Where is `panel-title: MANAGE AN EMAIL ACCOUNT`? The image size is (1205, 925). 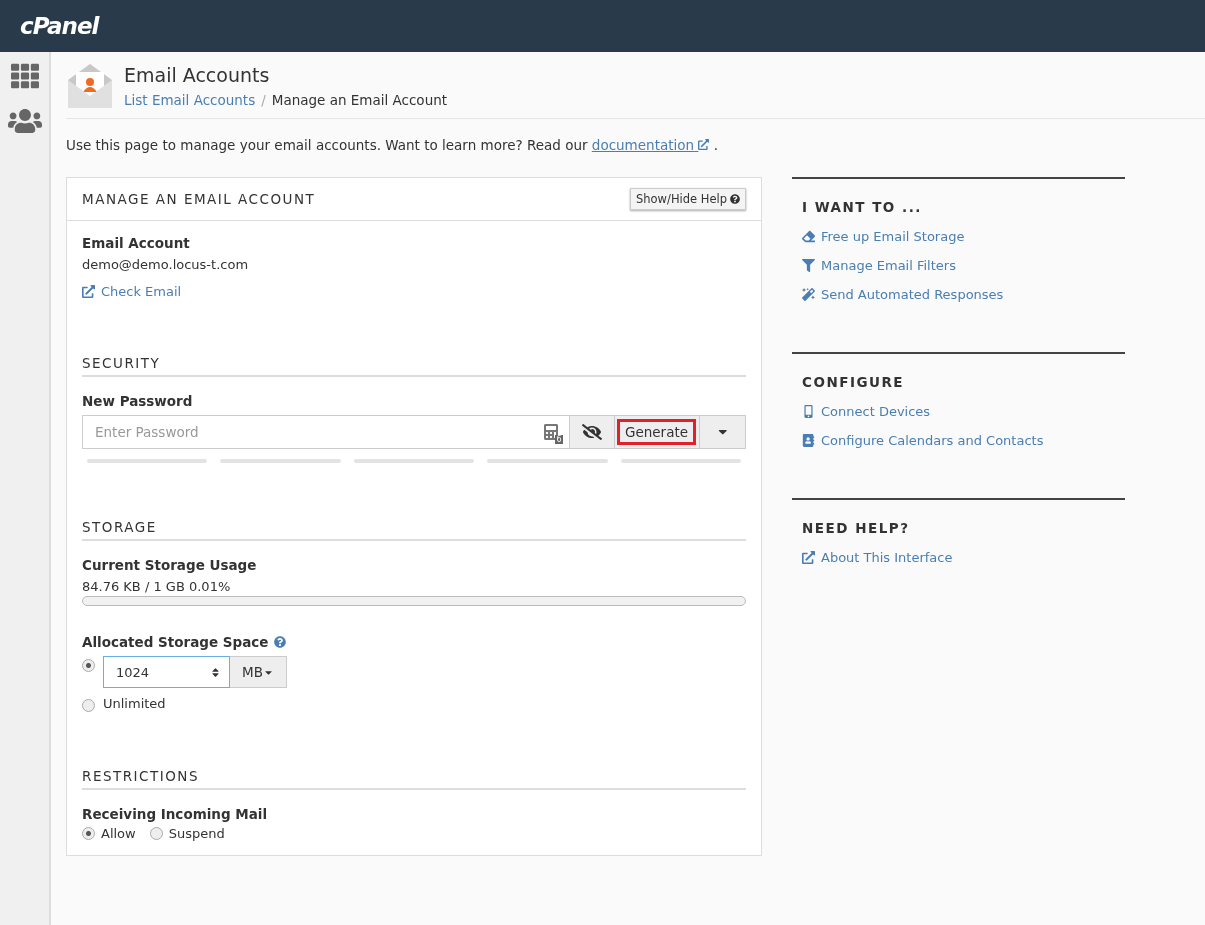 panel-title: MANAGE AN EMAIL ACCOUNT is located at coordinates (199, 199).